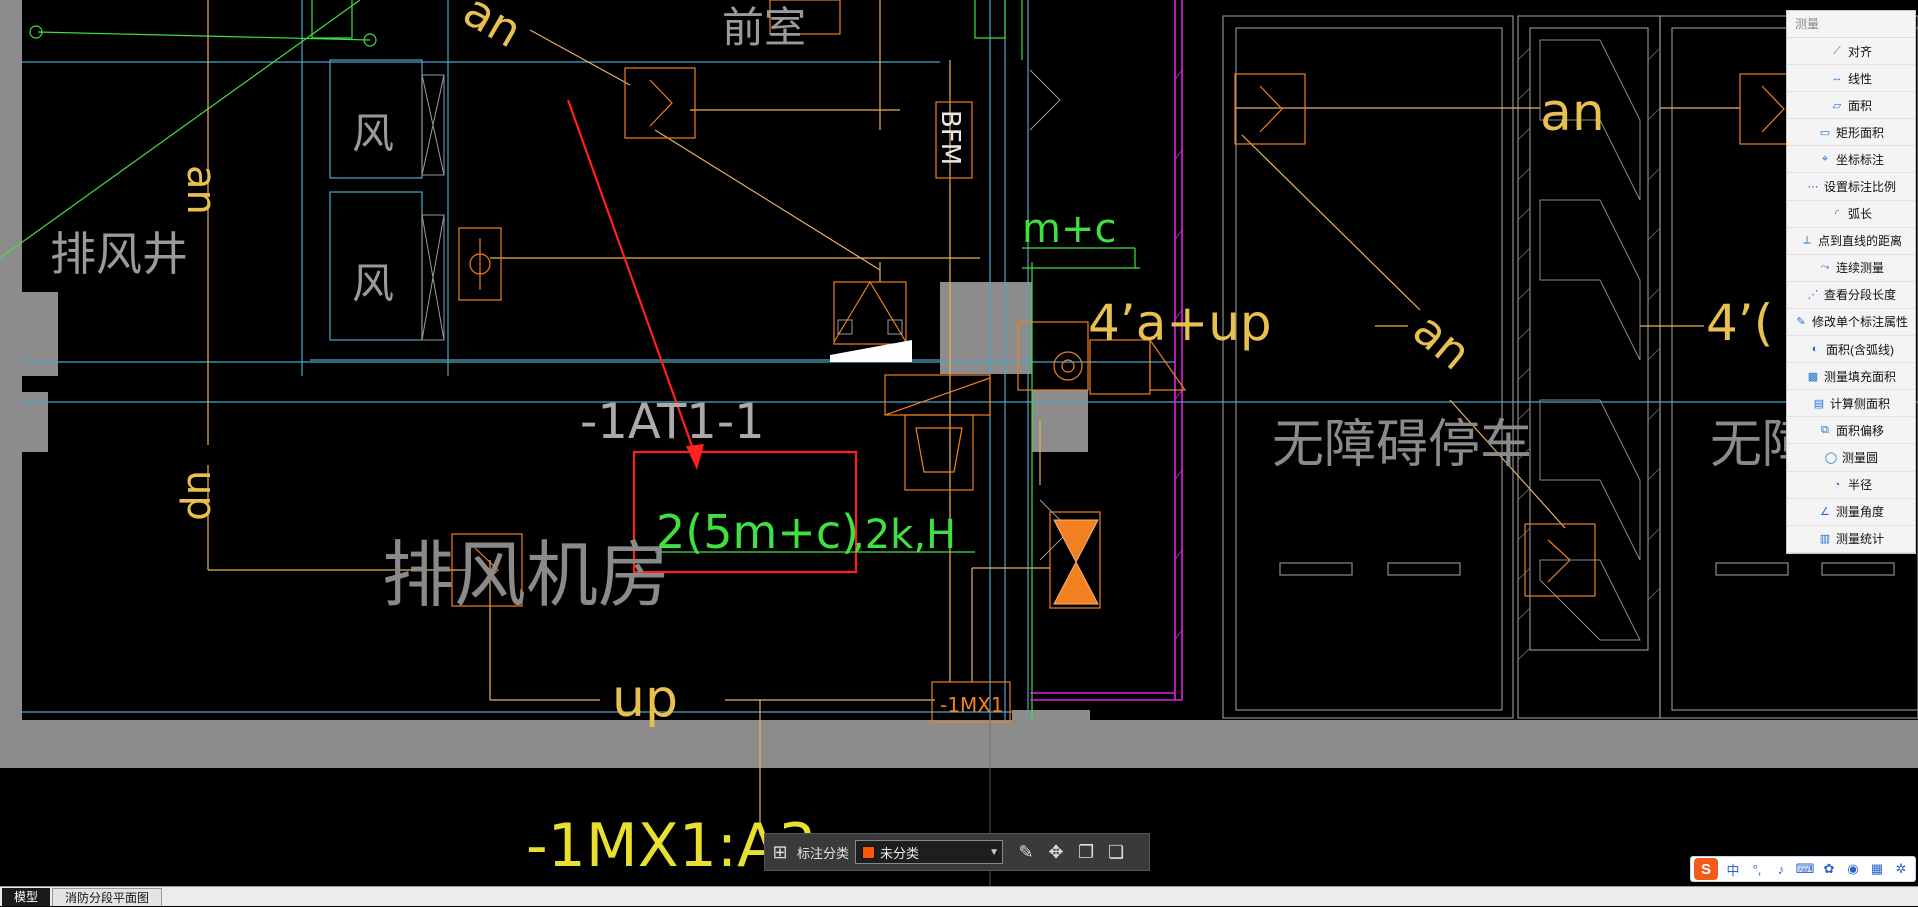  I want to click on measure-item: ◯ 测量圆, so click(1851, 458).